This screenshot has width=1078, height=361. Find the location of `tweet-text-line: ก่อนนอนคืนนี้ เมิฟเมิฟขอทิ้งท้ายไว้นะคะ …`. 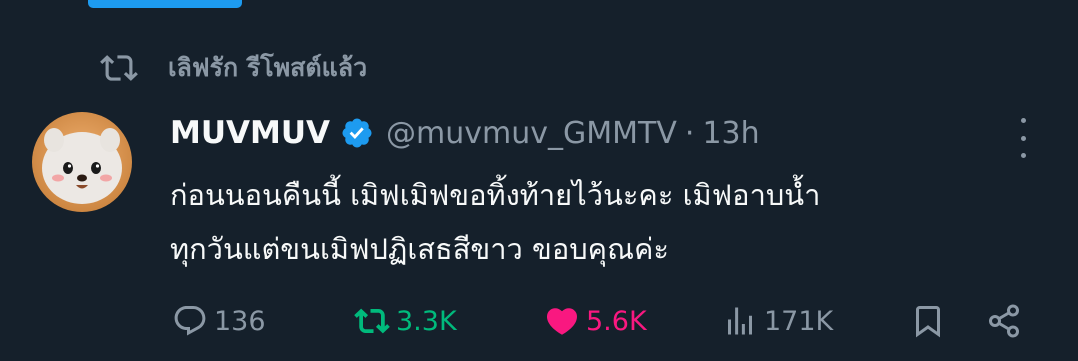

tweet-text-line: ก่อนนอนคืนนี้ เมิฟเมิฟขอทิ้งท้ายไว้นะคะ … is located at coordinates (495, 195).